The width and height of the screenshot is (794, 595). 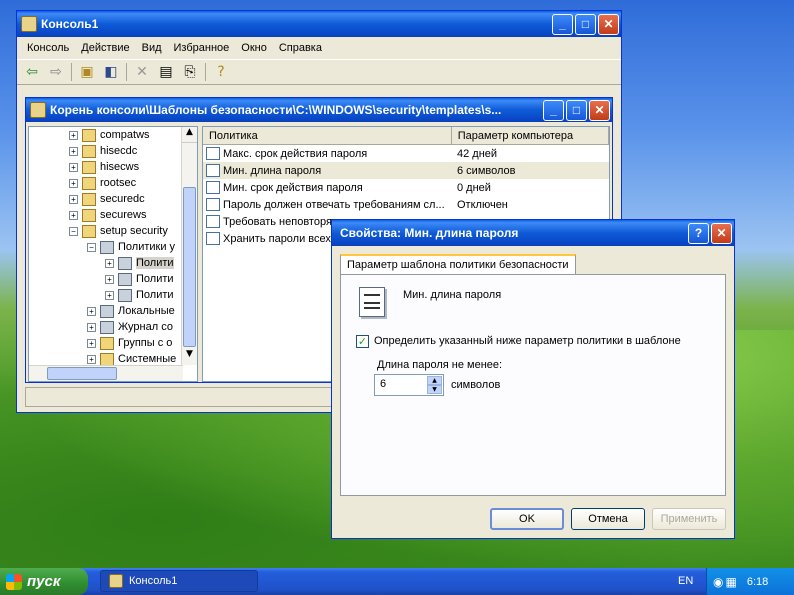 What do you see at coordinates (319, 72) in the screenshot?
I see `toolbar: ⇦ ⇨ ▣ ◧ ✕ ▤ ⎘ ?` at bounding box center [319, 72].